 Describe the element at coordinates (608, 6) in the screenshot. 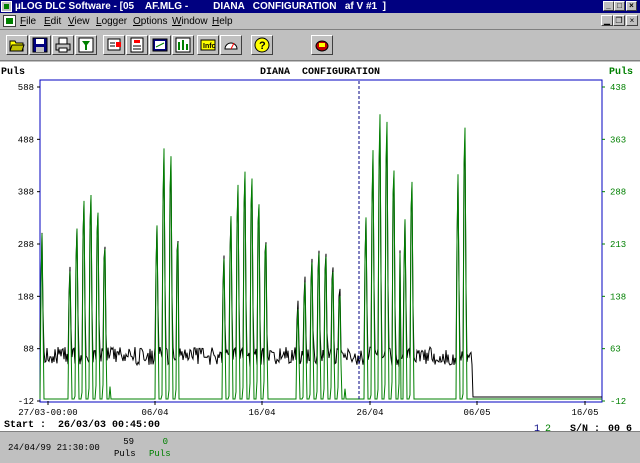

I see `minimize-button: _` at that location.